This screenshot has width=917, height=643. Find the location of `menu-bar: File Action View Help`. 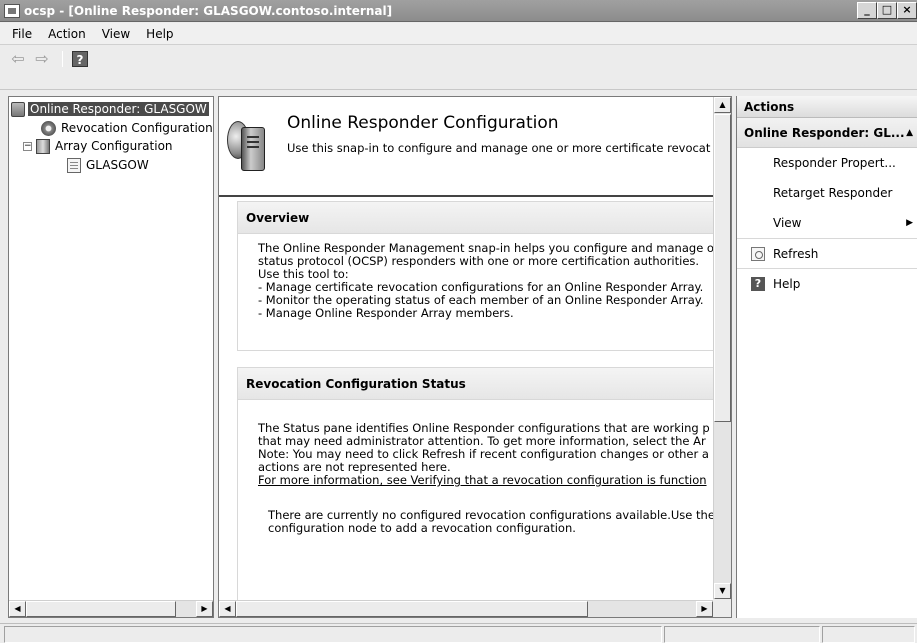

menu-bar: File Action View Help is located at coordinates (458, 34).